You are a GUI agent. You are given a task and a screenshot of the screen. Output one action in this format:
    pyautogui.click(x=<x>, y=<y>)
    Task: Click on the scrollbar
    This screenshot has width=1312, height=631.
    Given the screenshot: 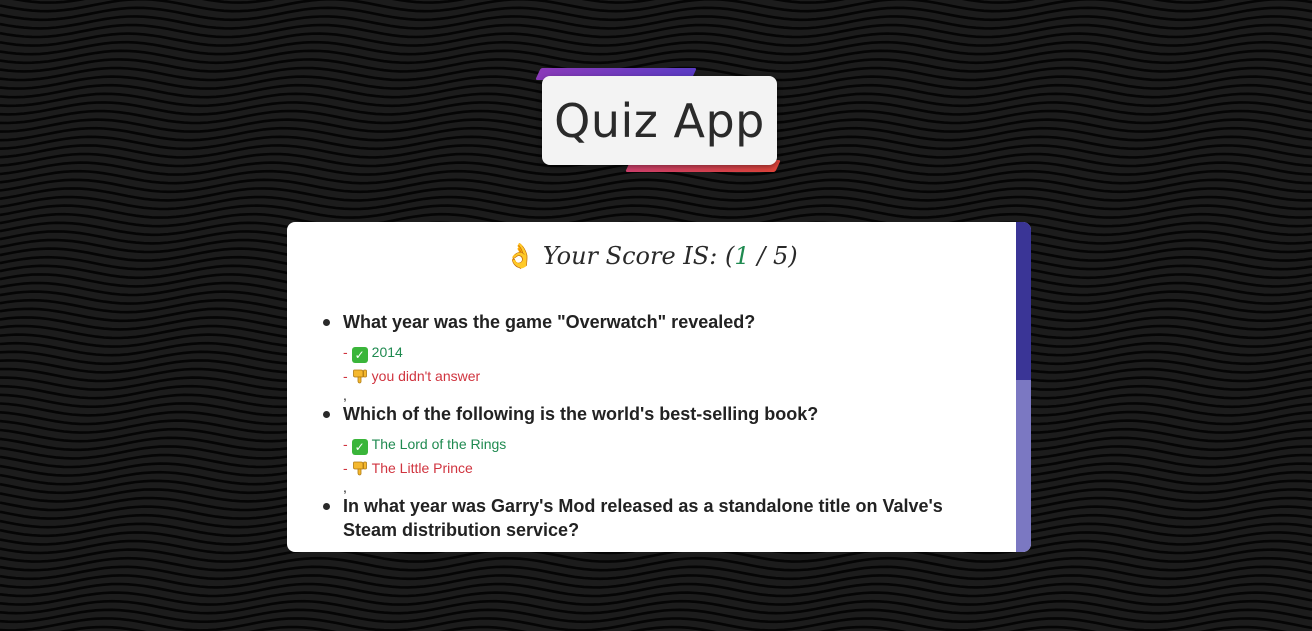 What is the action you would take?
    pyautogui.click(x=1023, y=387)
    